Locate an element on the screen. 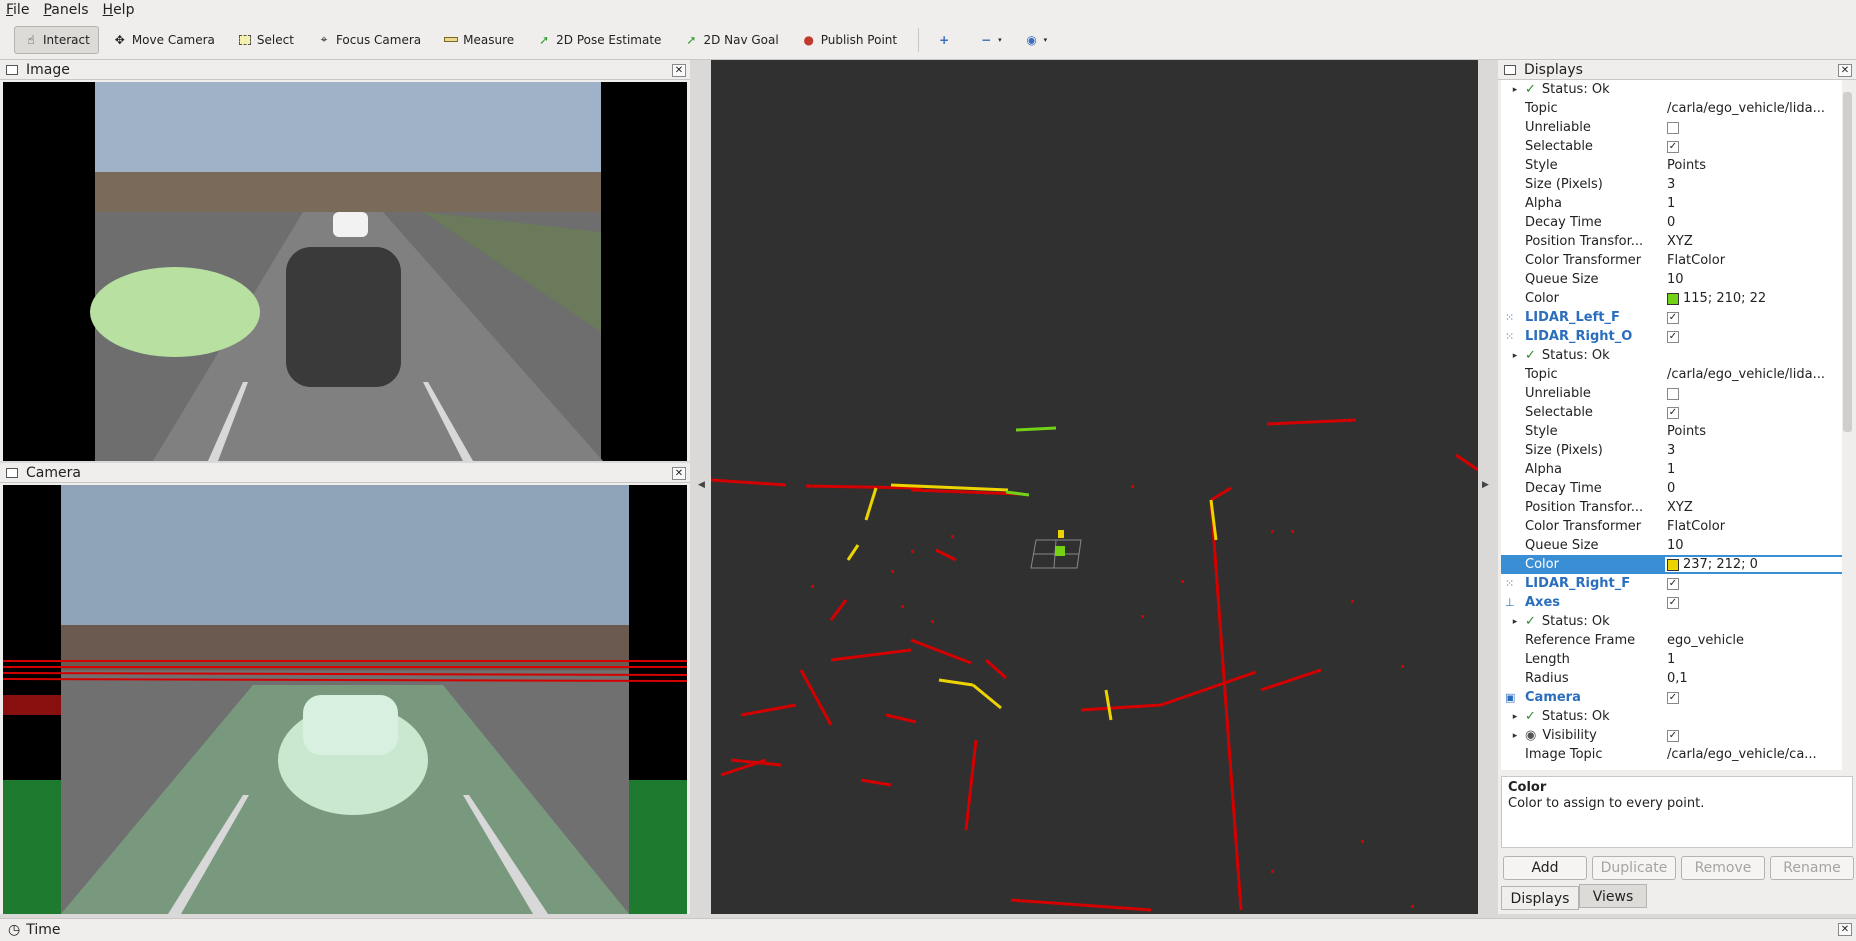 The image size is (1856, 941). pose-estimate-tool-button: ➚ 2D Pose Estimate is located at coordinates (598, 40).